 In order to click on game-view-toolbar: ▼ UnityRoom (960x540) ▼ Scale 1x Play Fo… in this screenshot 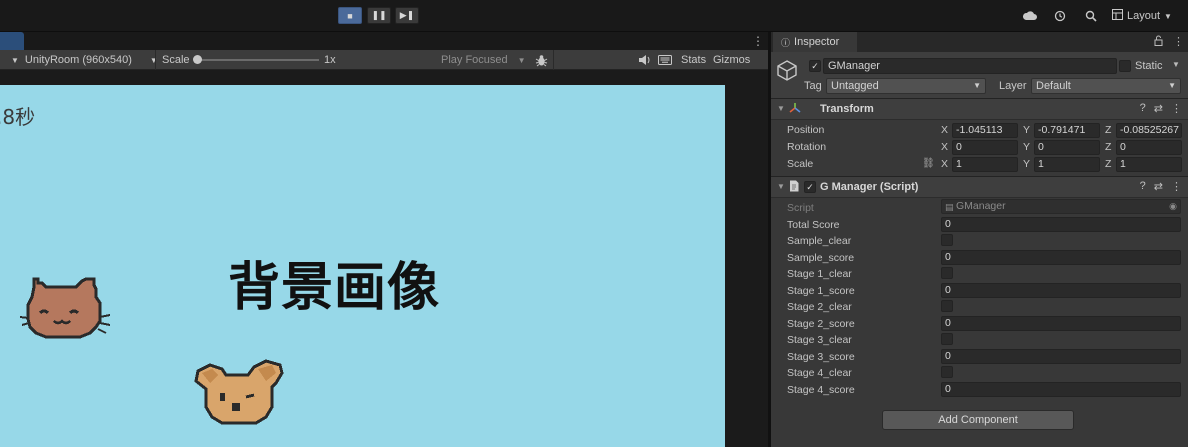, I will do `click(384, 60)`.